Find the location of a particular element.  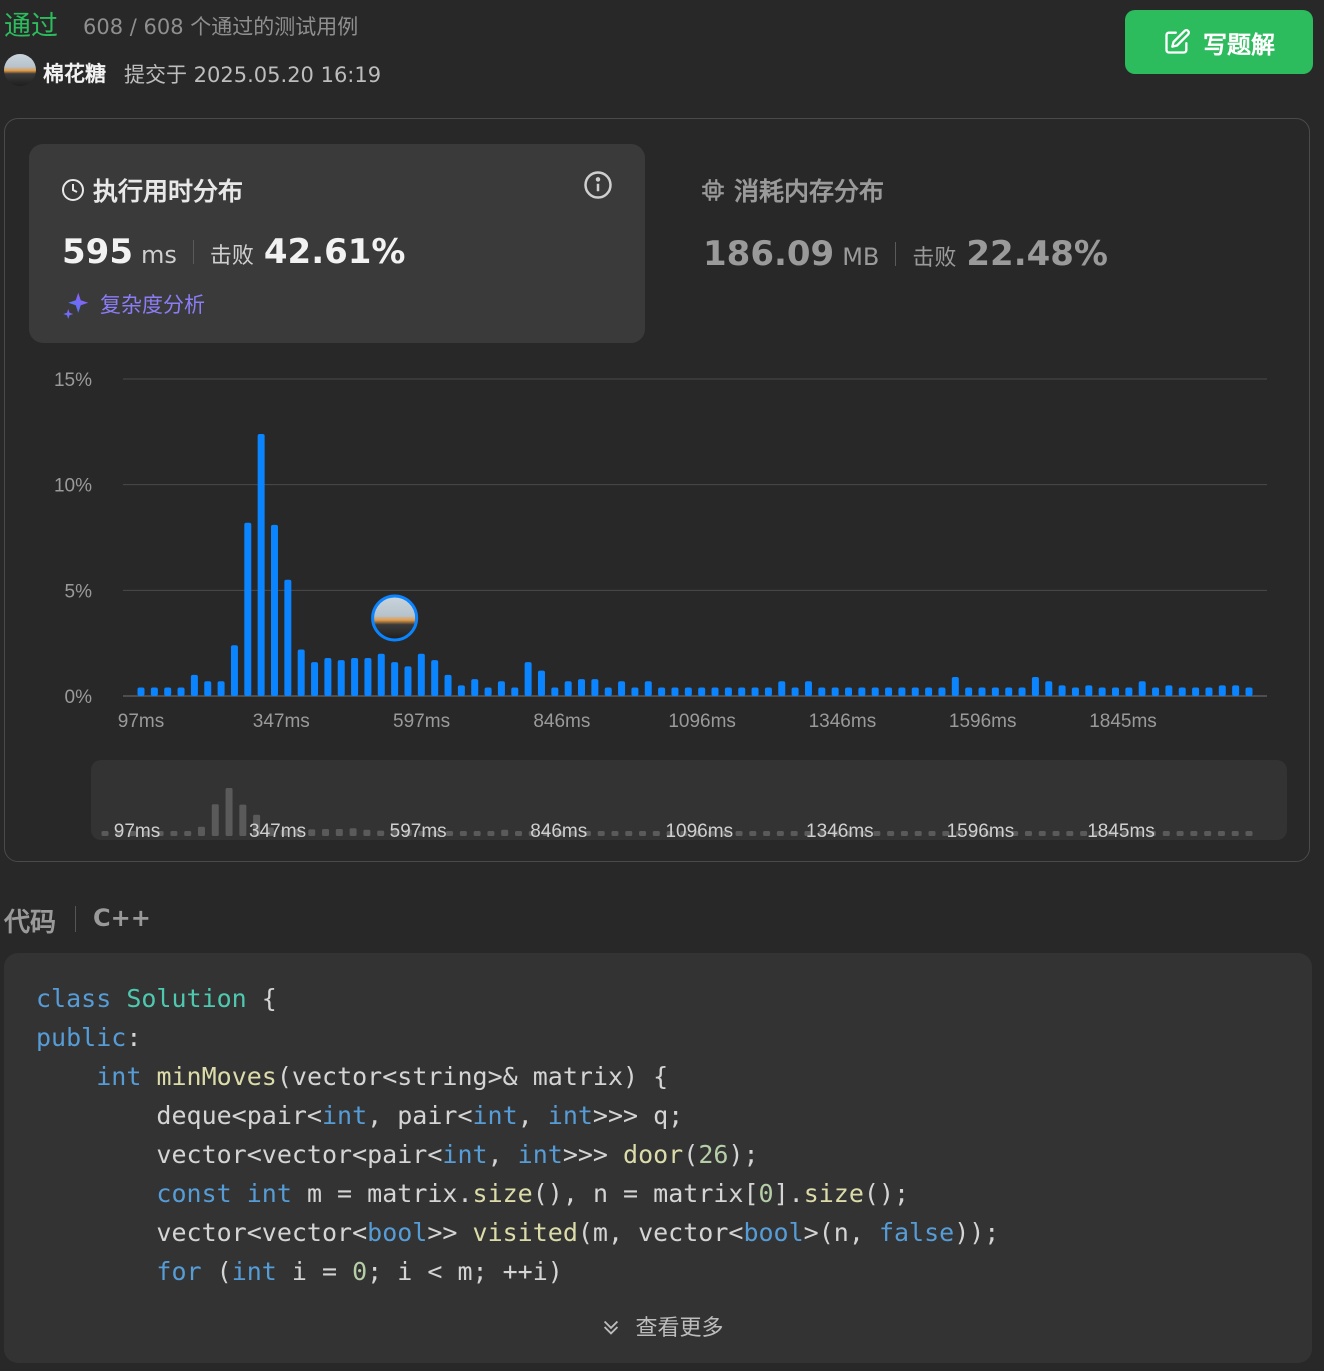

submission-marker is located at coordinates (395, 618).